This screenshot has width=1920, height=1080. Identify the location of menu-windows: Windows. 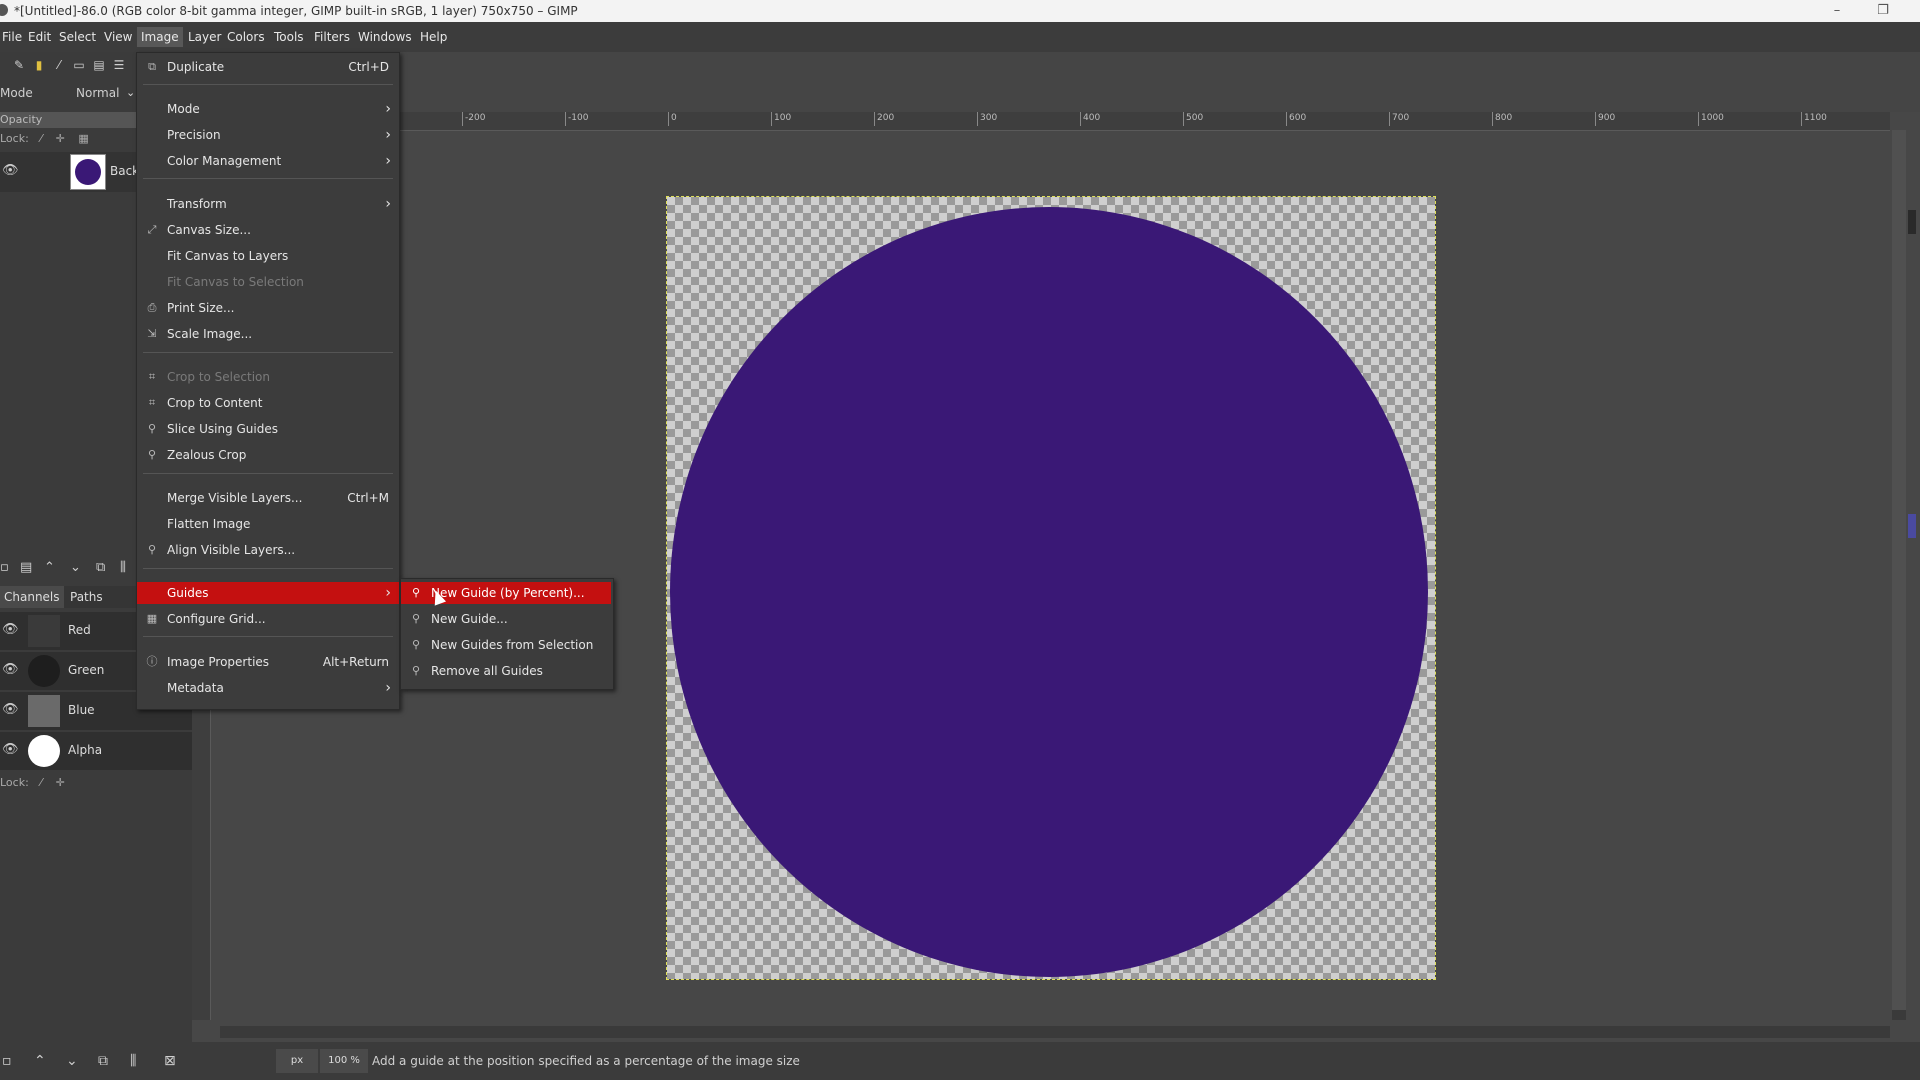
(385, 37).